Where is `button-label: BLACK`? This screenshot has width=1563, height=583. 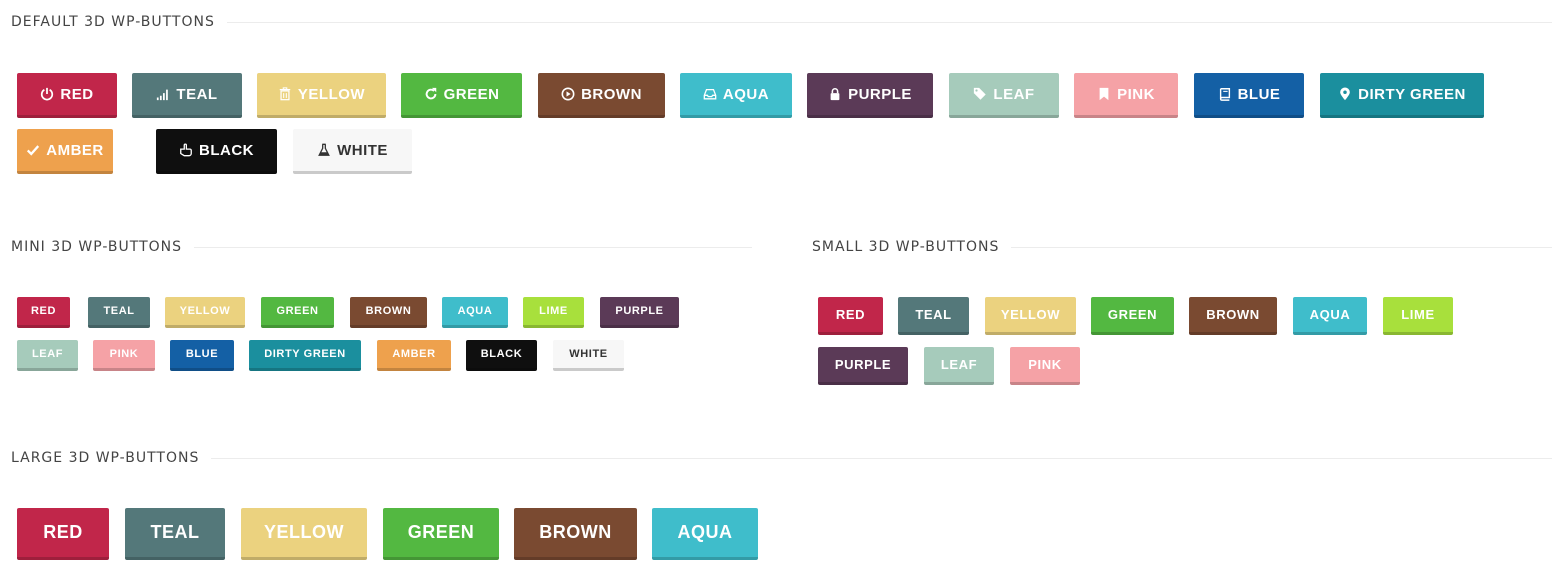 button-label: BLACK is located at coordinates (226, 150).